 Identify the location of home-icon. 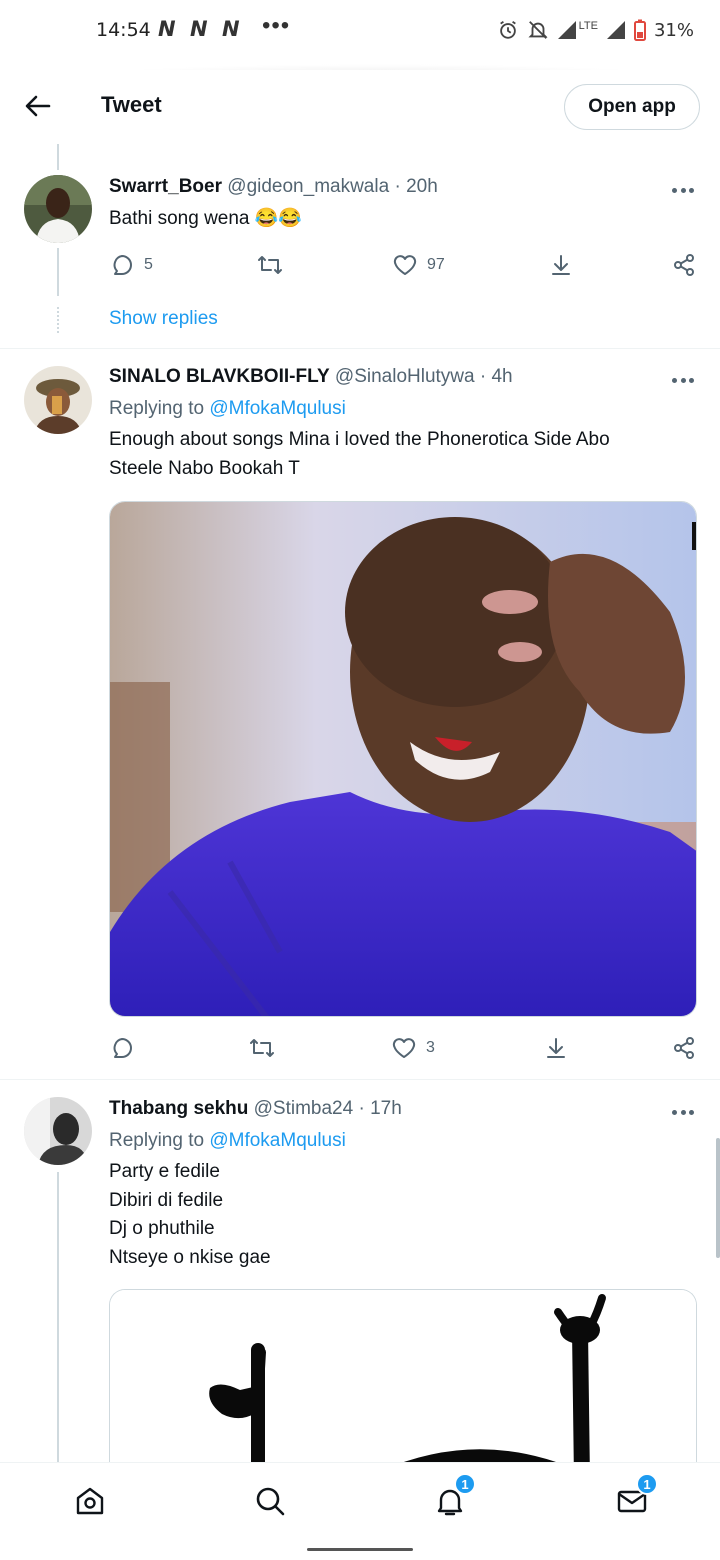
(90, 1501).